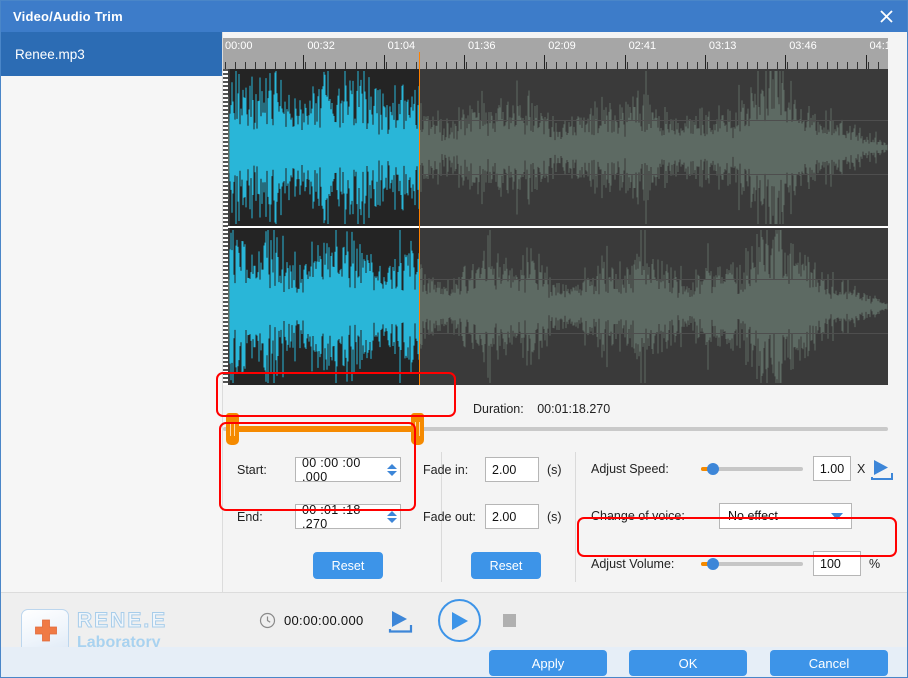  What do you see at coordinates (252, 469) in the screenshot?
I see `start-label: Start:` at bounding box center [252, 469].